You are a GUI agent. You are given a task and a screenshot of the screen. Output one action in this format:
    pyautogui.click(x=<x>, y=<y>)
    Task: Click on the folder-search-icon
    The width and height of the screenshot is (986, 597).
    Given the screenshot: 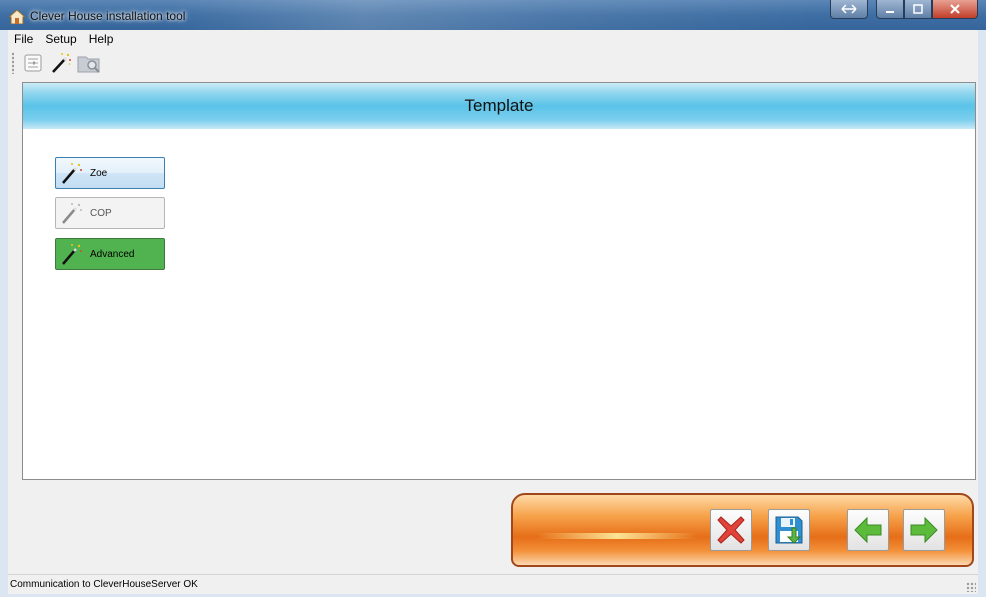 What is the action you would take?
    pyautogui.click(x=88, y=64)
    